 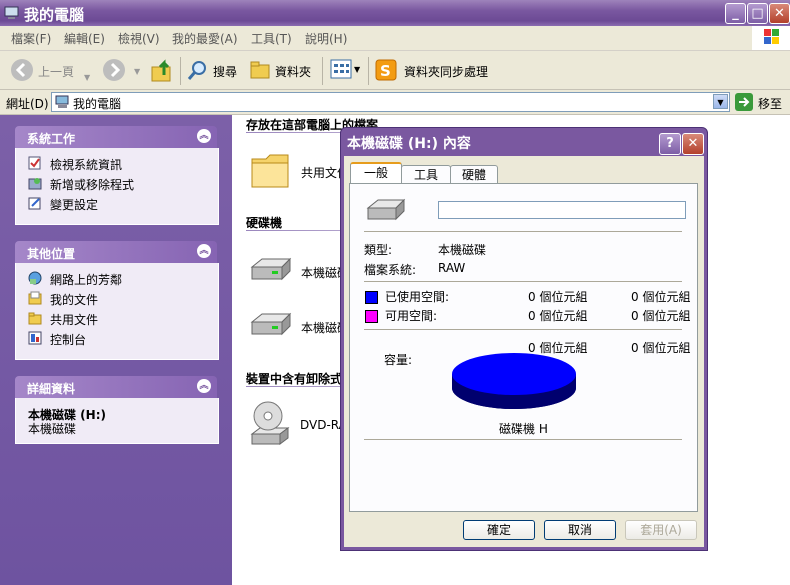 I want to click on control-panel-icon, so click(x=35, y=338).